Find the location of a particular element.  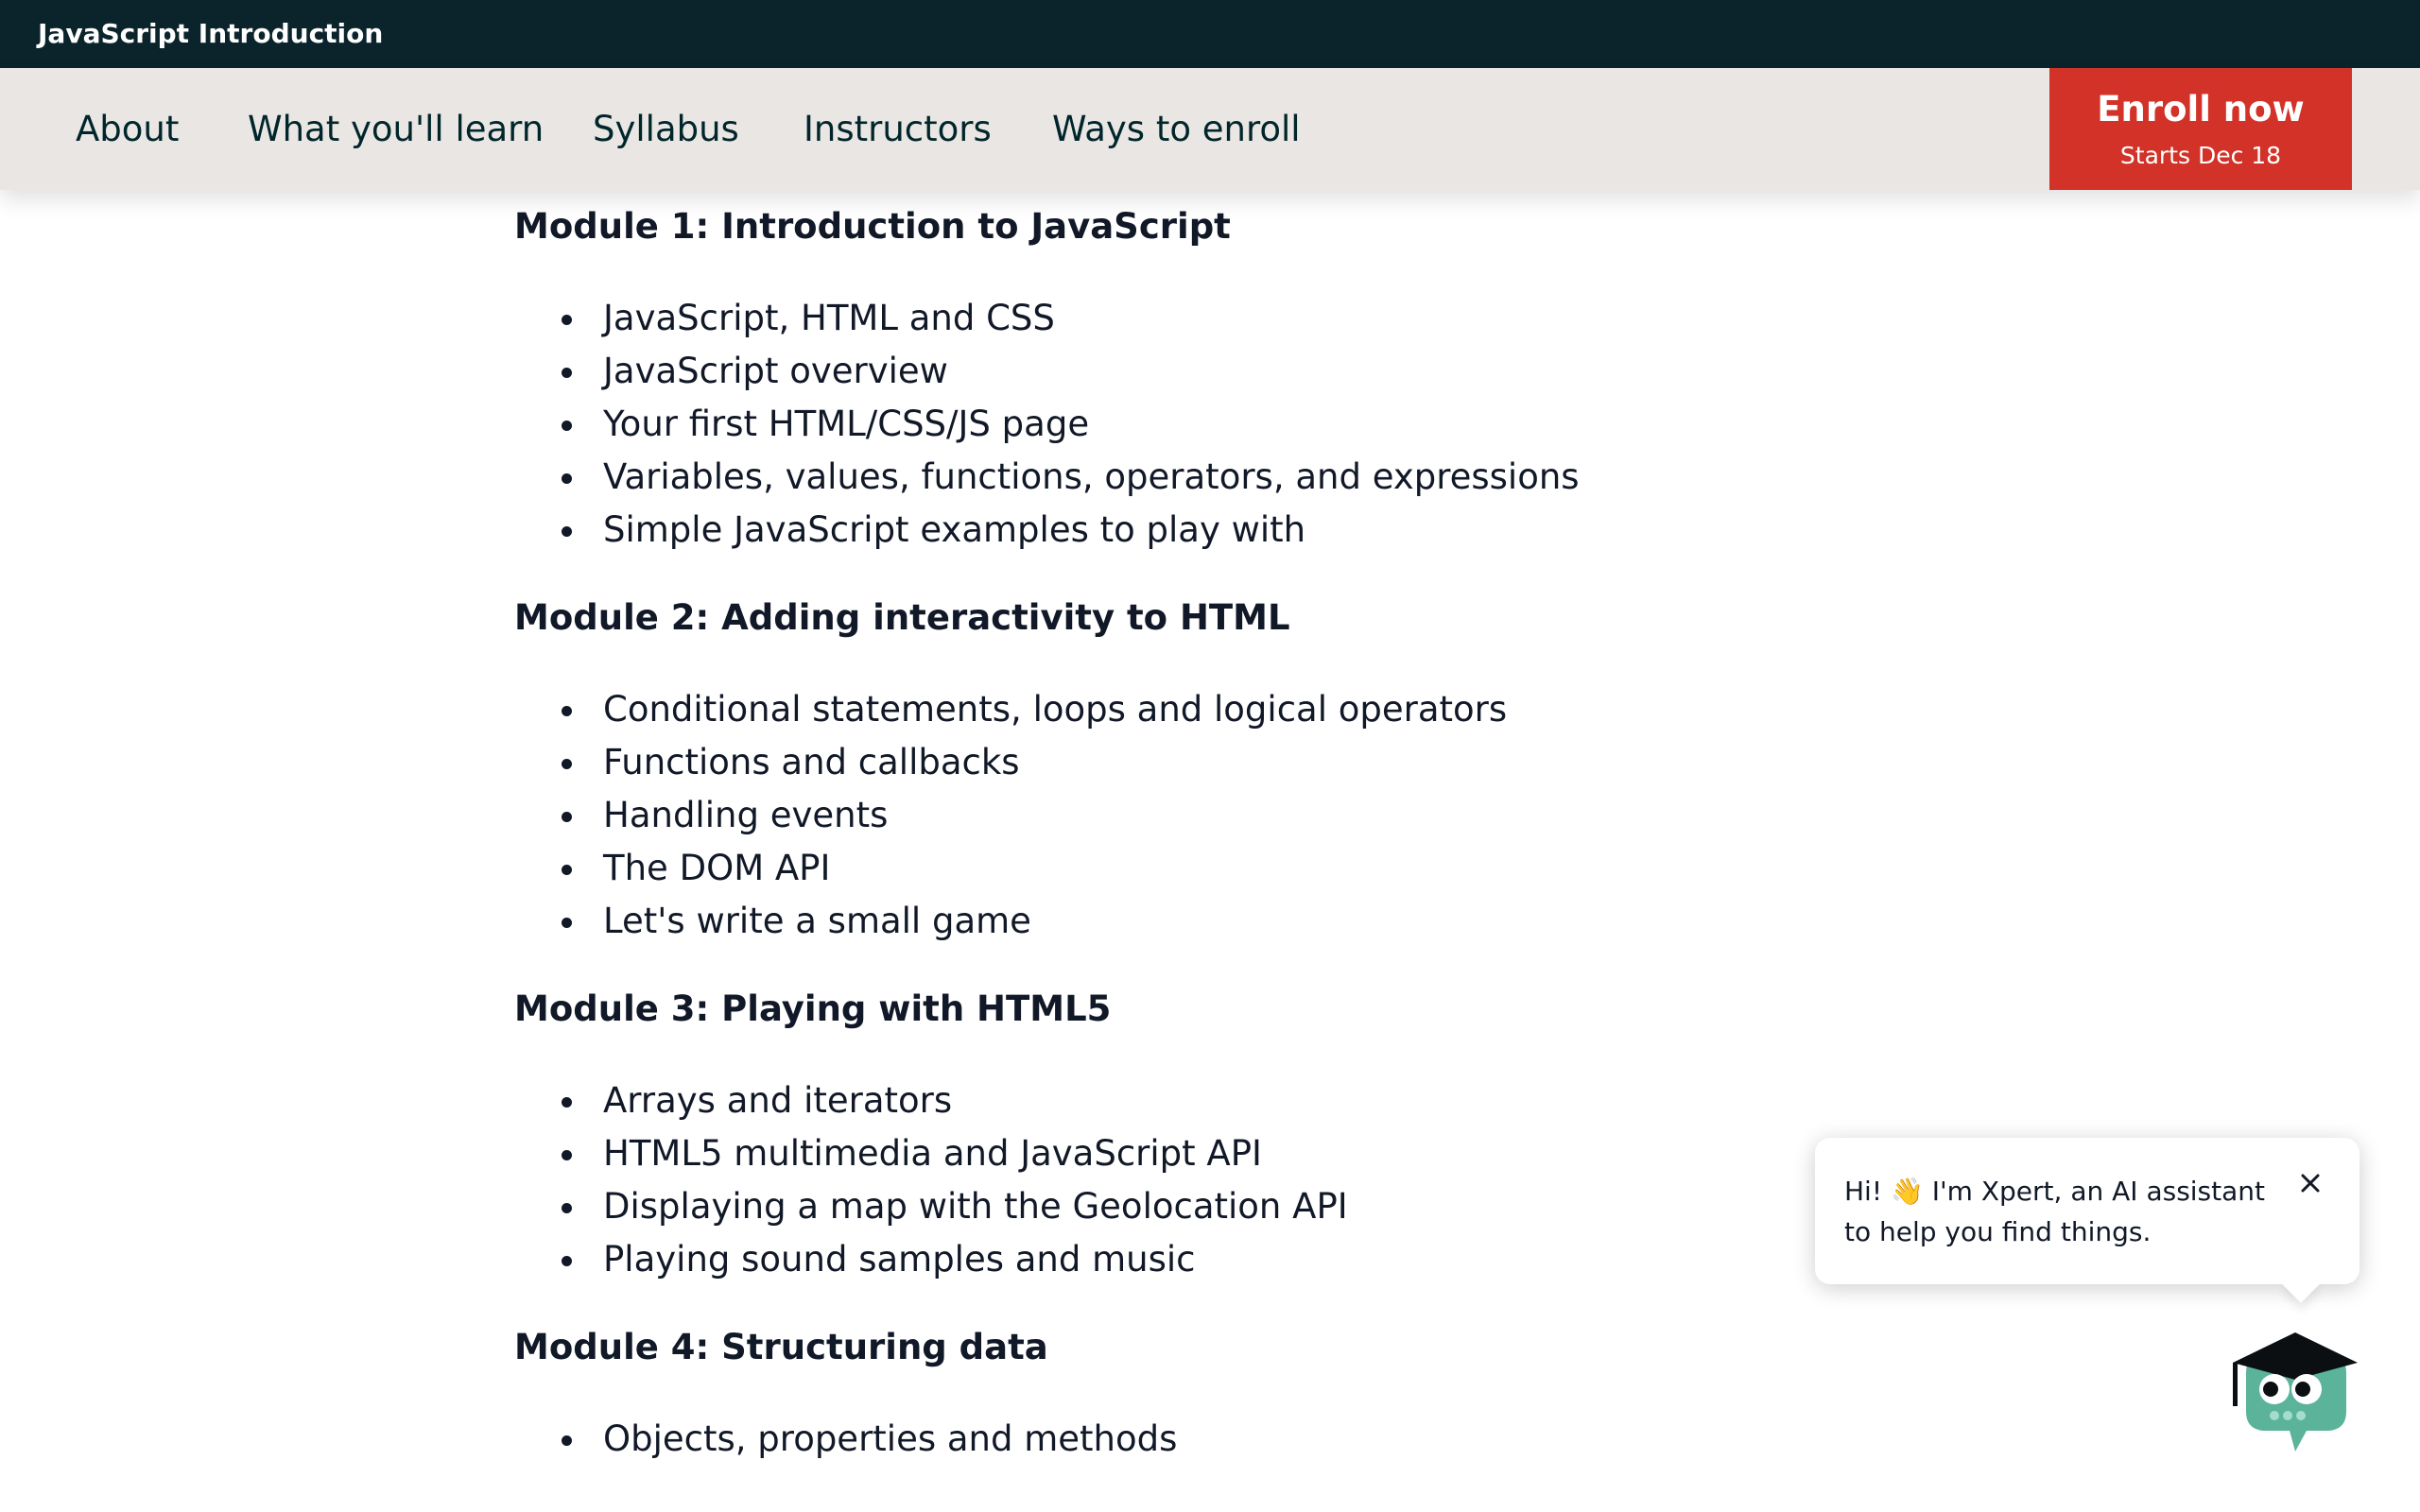

list-item: HTML5 multimedia and JavaScript API is located at coordinates (1176, 1153).